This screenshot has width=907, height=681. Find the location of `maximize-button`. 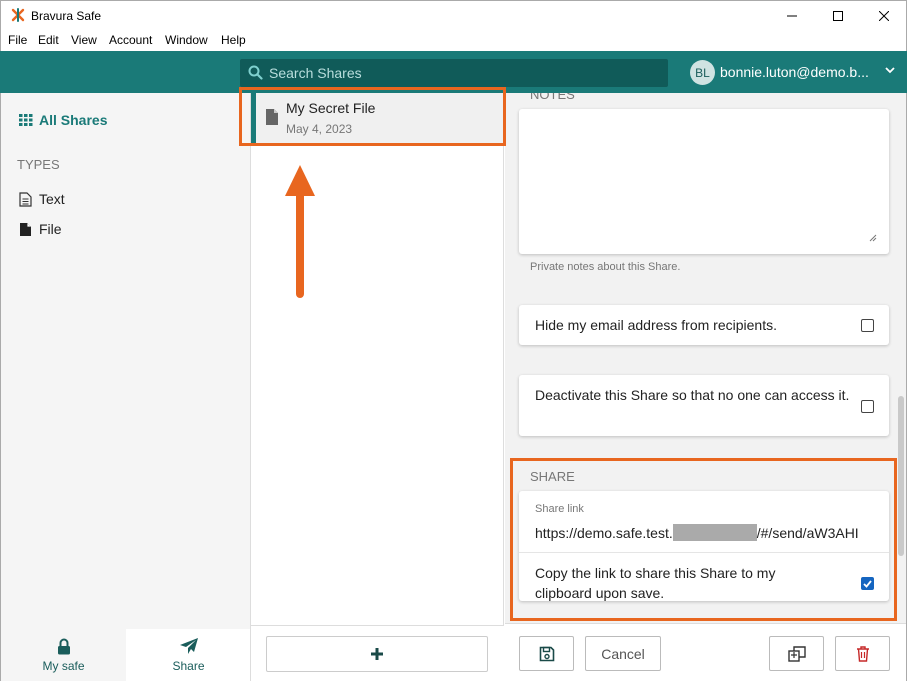

maximize-button is located at coordinates (838, 16).